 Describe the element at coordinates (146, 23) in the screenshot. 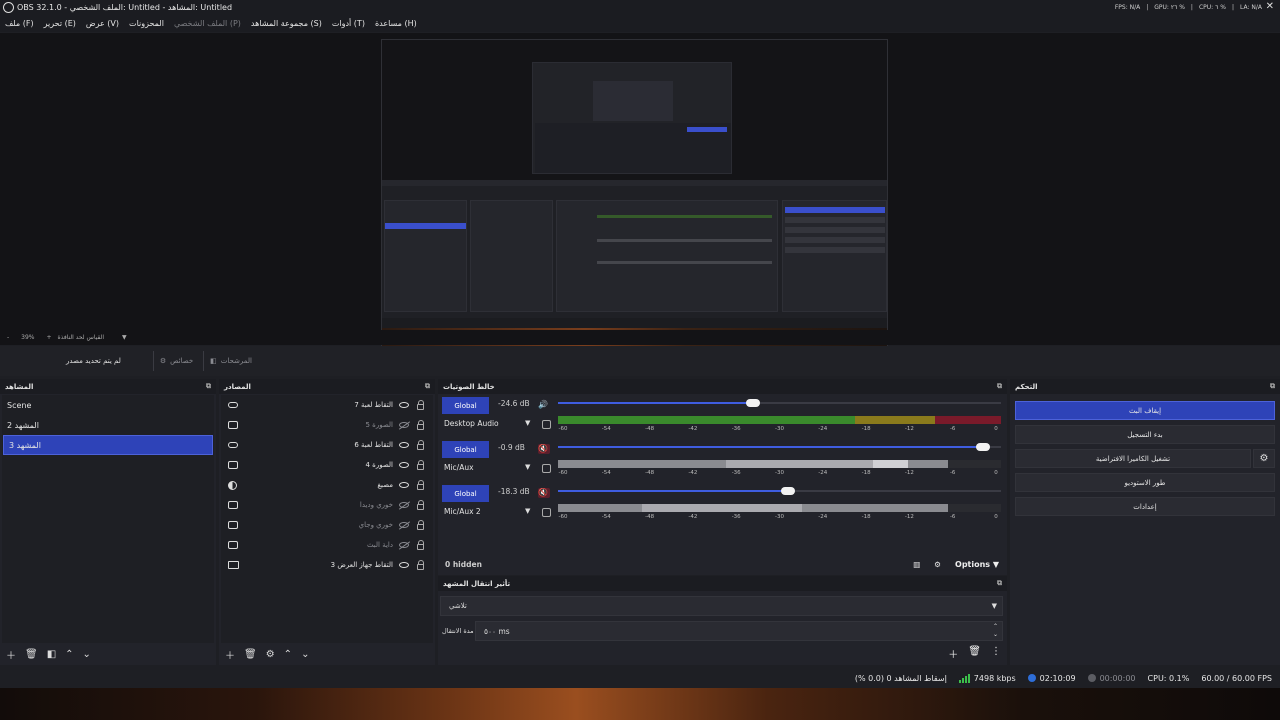

I see `menu-docks: المحزونات` at that location.